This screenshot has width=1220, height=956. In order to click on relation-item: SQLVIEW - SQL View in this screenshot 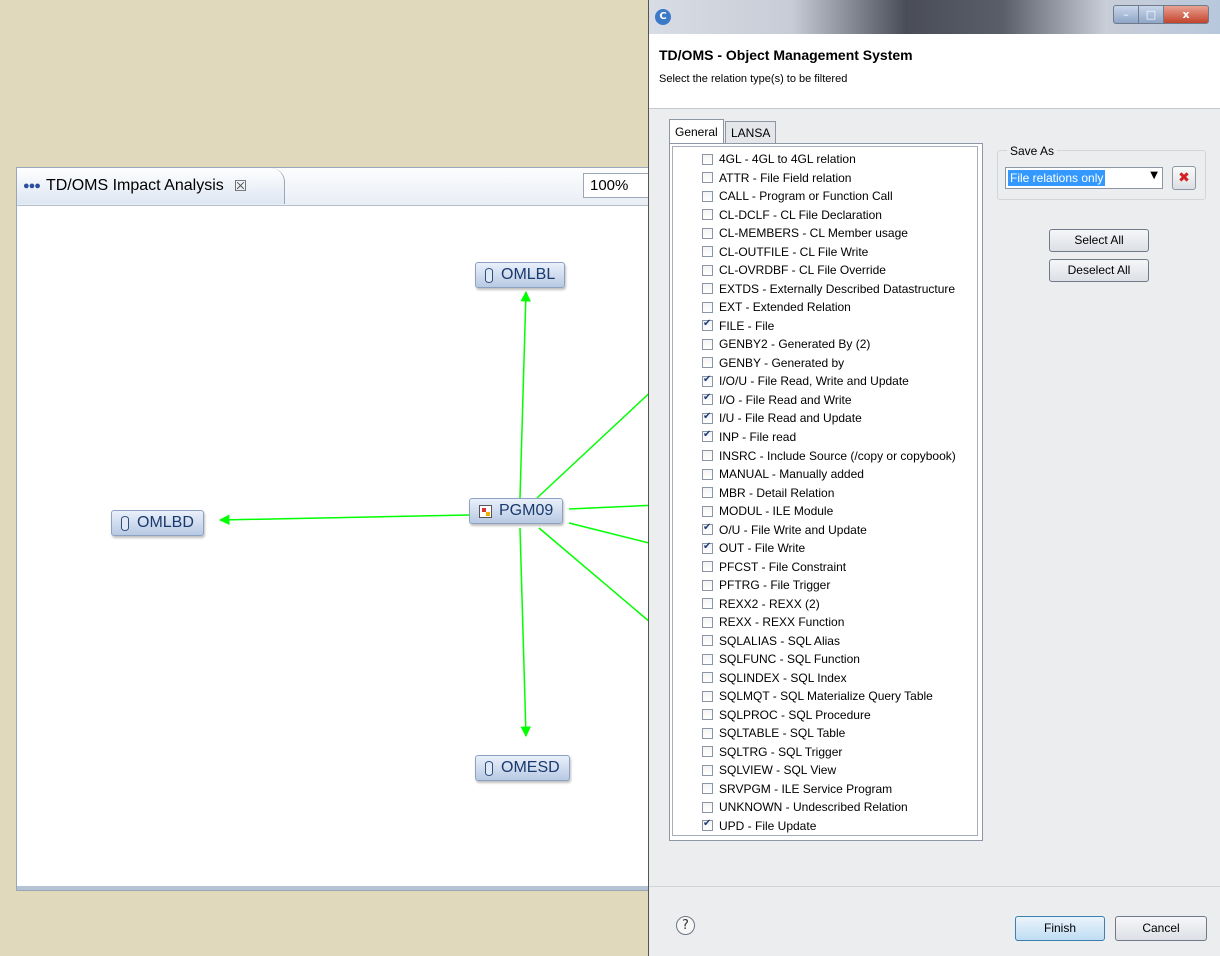, I will do `click(825, 770)`.